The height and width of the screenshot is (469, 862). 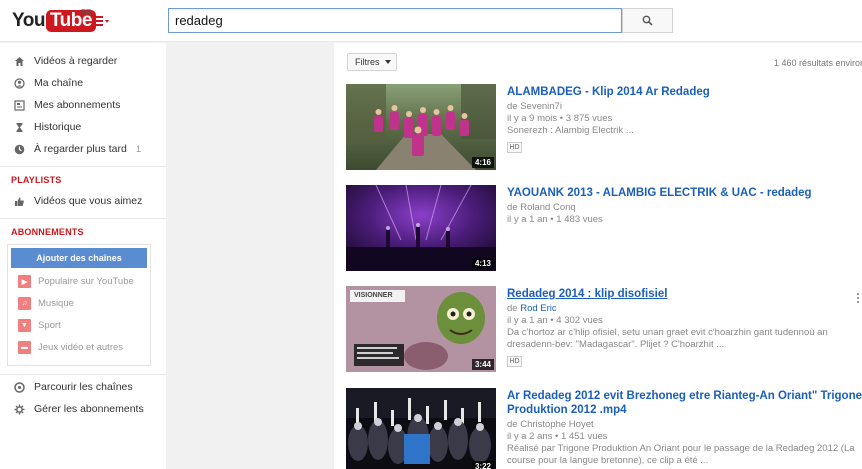 What do you see at coordinates (83, 387) in the screenshot?
I see `sidebar-item-browse-channels: Parcourir les chaînes` at bounding box center [83, 387].